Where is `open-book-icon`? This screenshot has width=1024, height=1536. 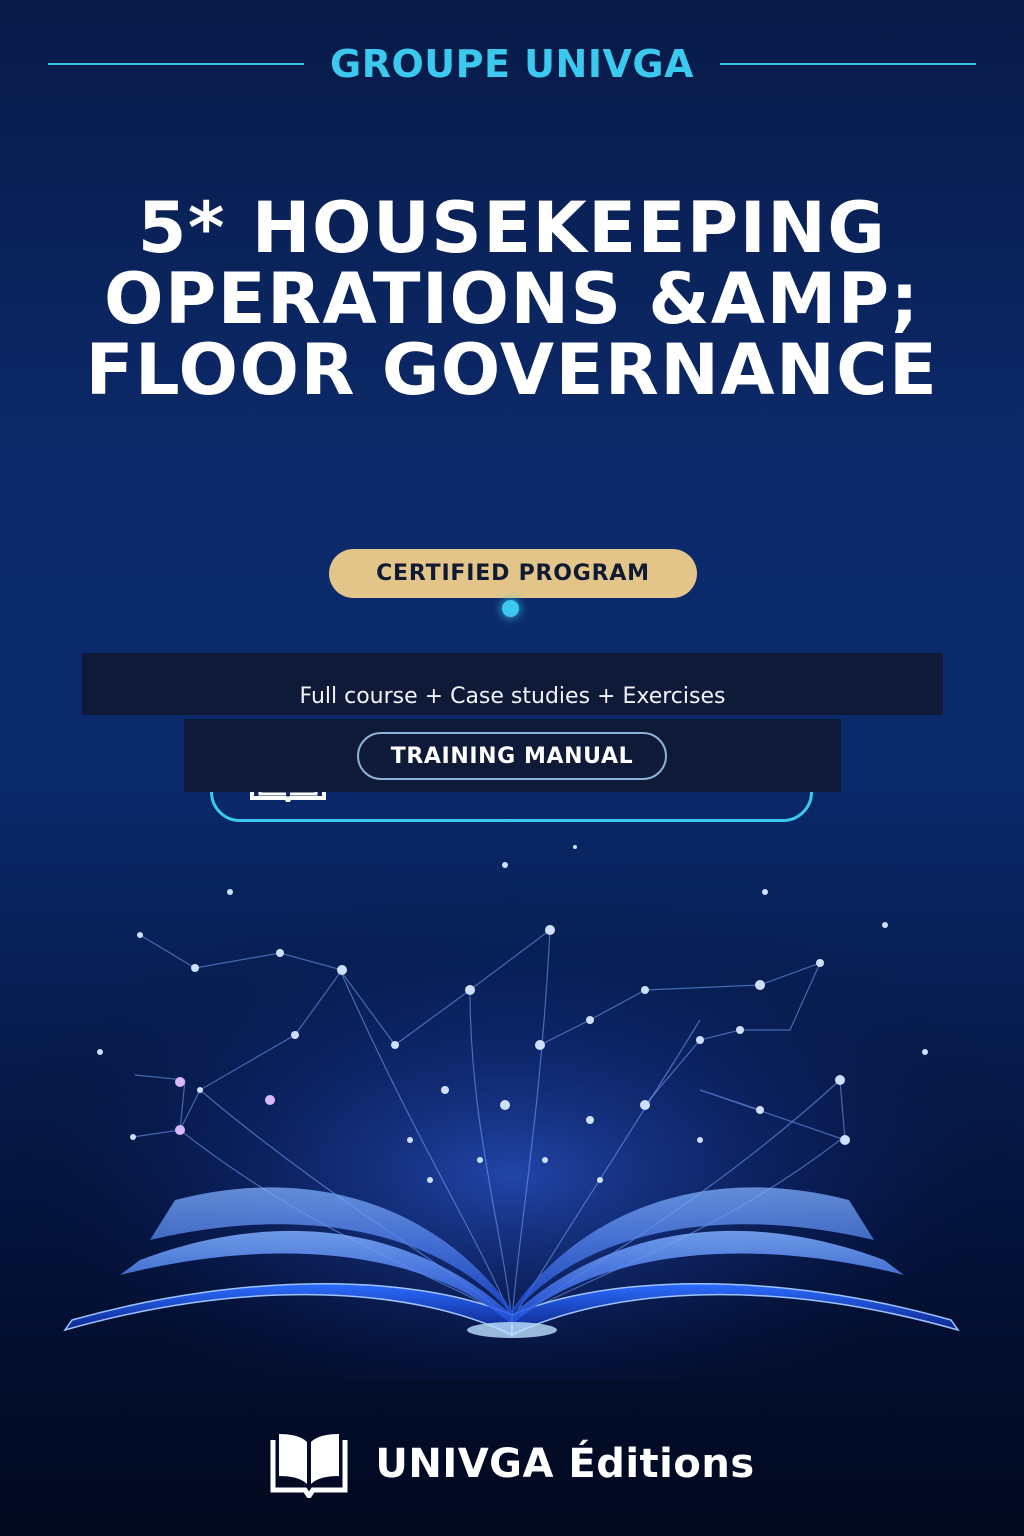
open-book-icon is located at coordinates (309, 1466).